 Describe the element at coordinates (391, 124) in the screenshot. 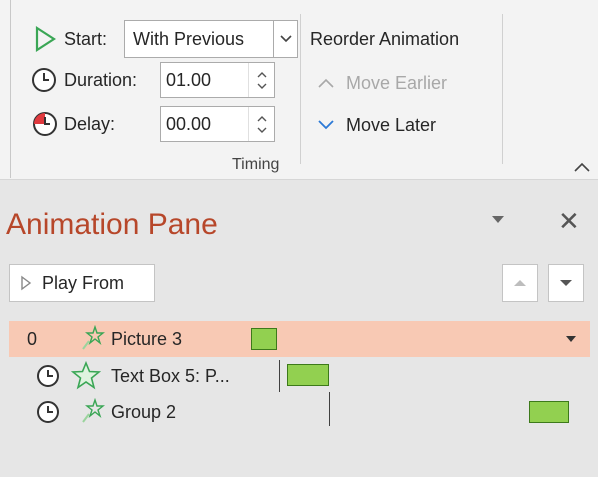

I see `move-later-label: Move Later` at that location.